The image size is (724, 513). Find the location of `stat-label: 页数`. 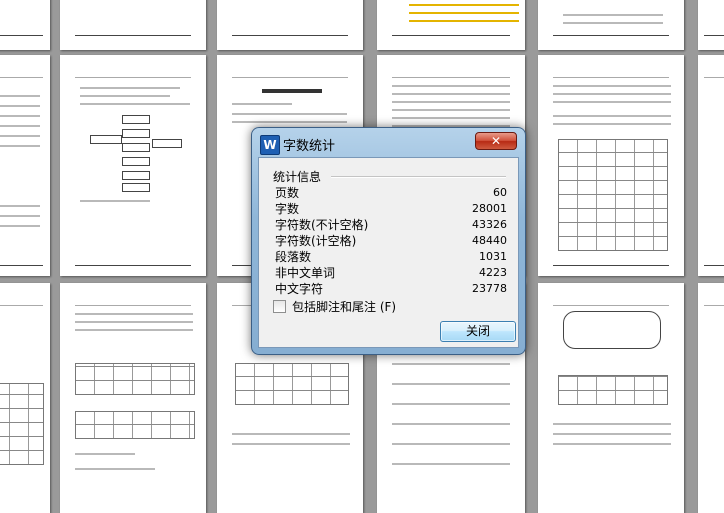

stat-label: 页数 is located at coordinates (287, 193).